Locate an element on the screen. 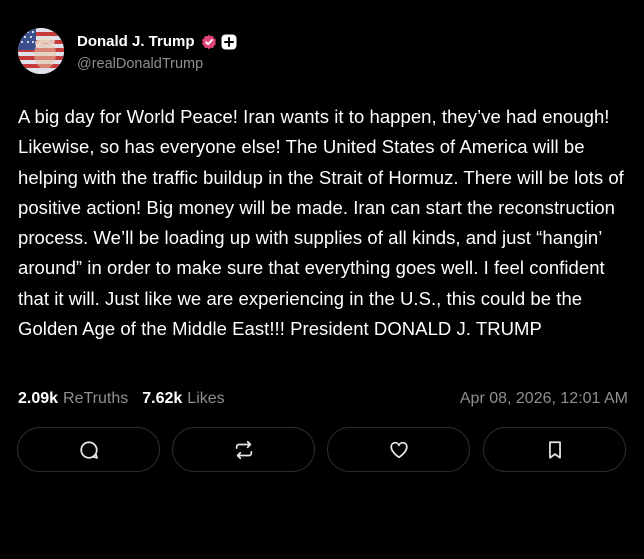 This screenshot has height=559, width=644. post-timestamp: Apr 08, 2026, 12:01 AM is located at coordinates (544, 399).